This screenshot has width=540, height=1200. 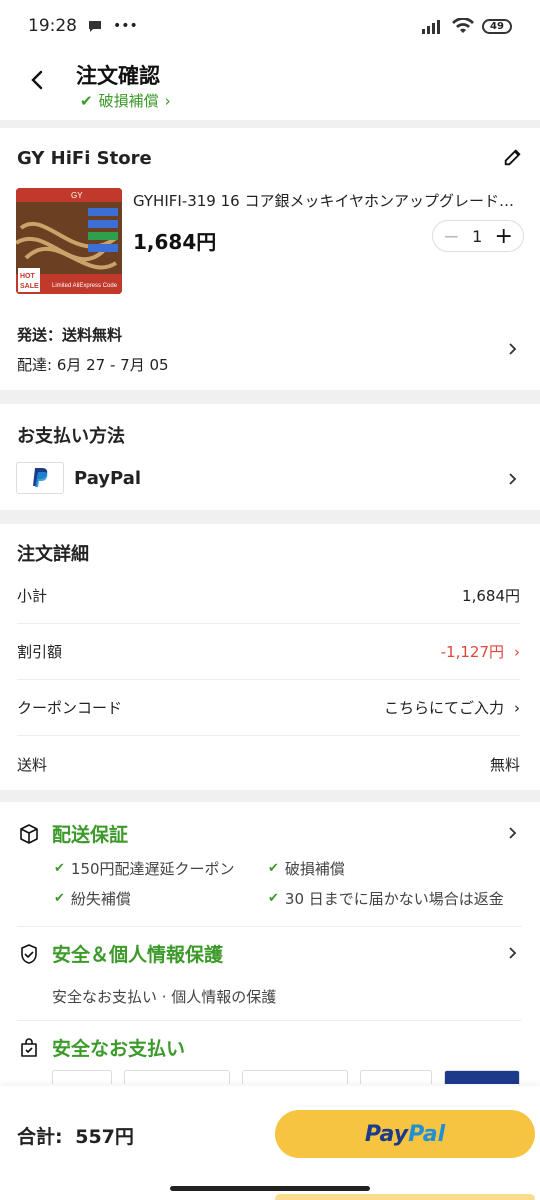 I want to click on damage-protection-link: ✔ 破損補償 ›, so click(x=125, y=100).